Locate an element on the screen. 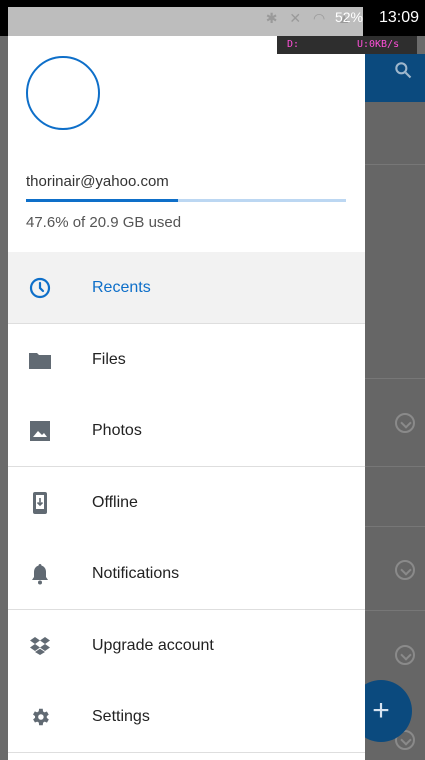  menu-item-upgrade-account: Upgrade account is located at coordinates (186, 645).